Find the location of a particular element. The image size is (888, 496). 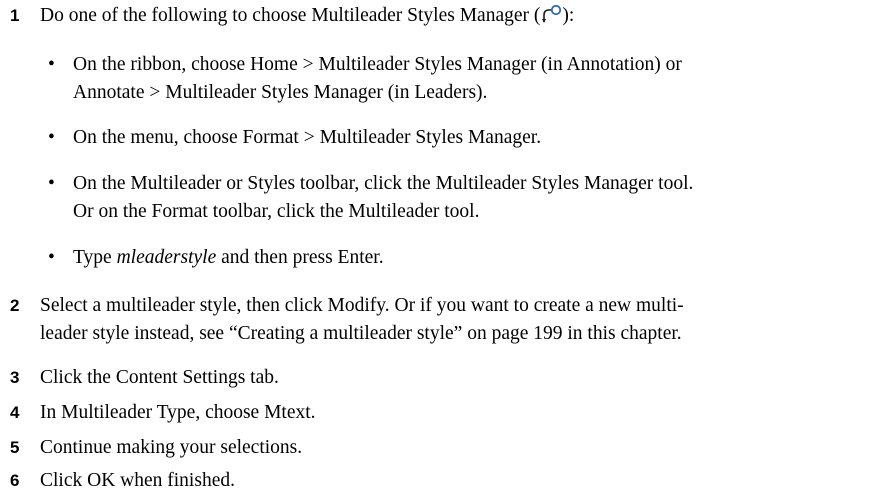

step-1-text-after-icon: ): is located at coordinates (568, 15).